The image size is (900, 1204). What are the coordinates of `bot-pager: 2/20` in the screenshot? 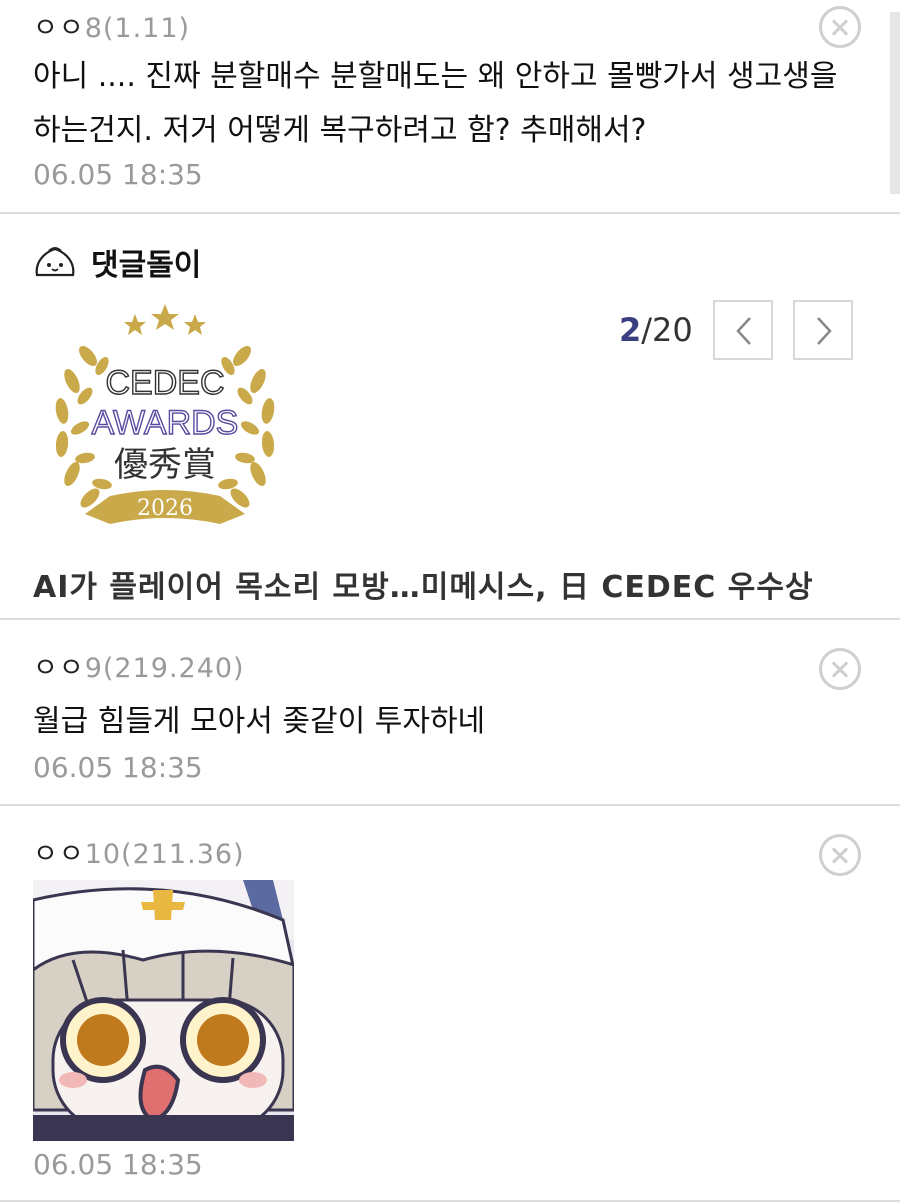 It's located at (746, 330).